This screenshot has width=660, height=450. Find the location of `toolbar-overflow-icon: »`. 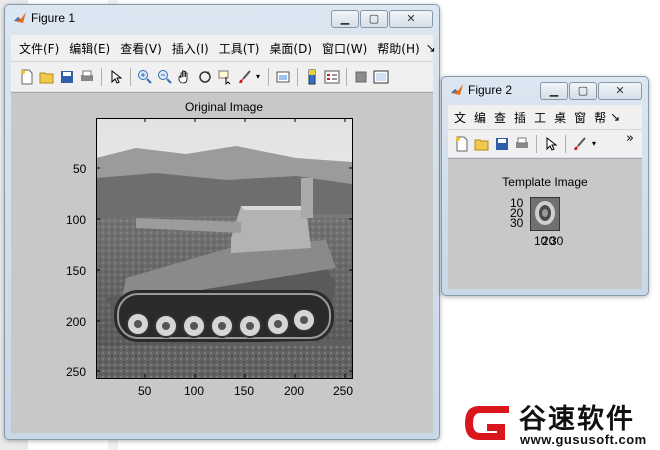

toolbar-overflow-icon: » is located at coordinates (630, 138).